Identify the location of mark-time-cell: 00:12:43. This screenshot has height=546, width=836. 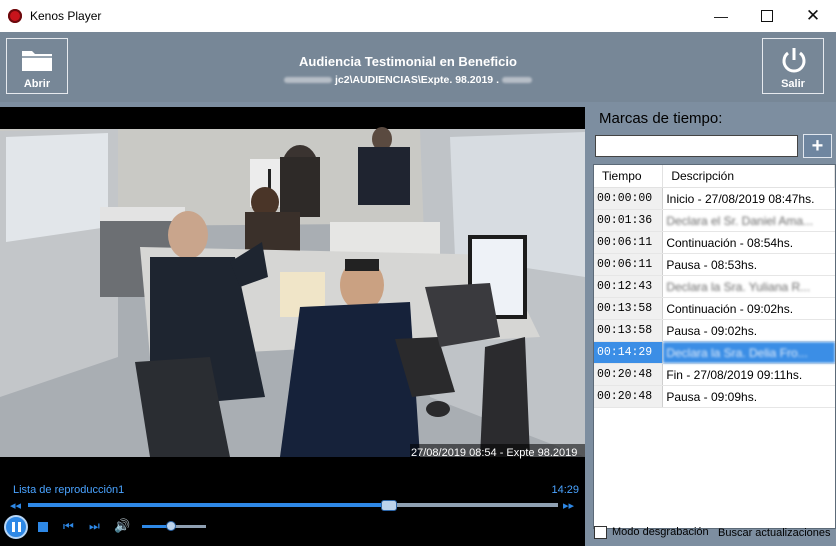
(629, 286).